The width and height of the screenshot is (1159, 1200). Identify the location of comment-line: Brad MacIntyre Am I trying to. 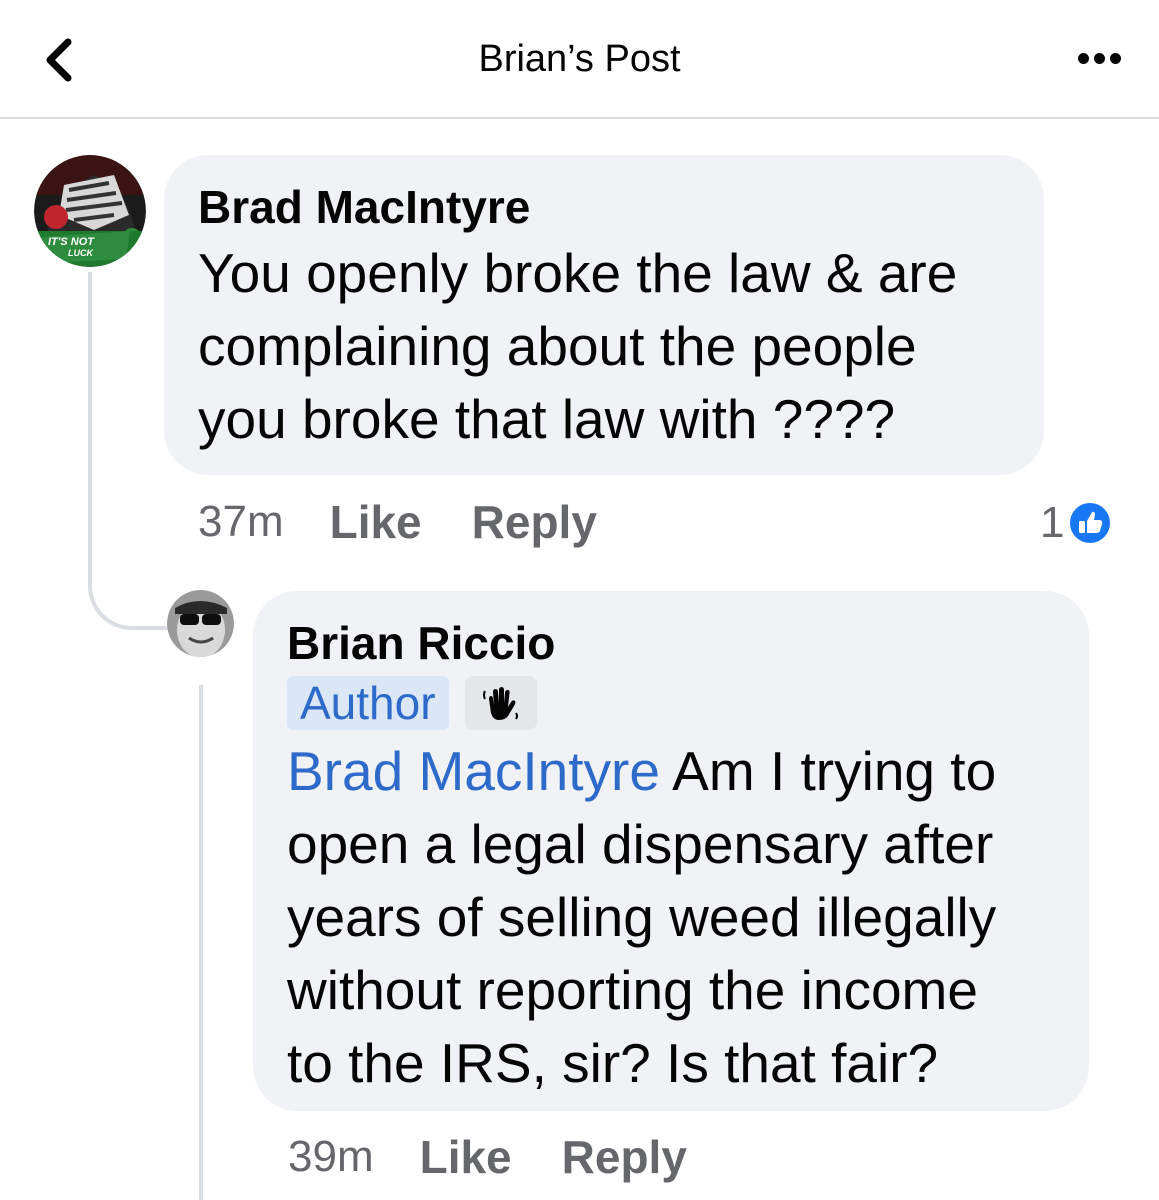
(671, 771).